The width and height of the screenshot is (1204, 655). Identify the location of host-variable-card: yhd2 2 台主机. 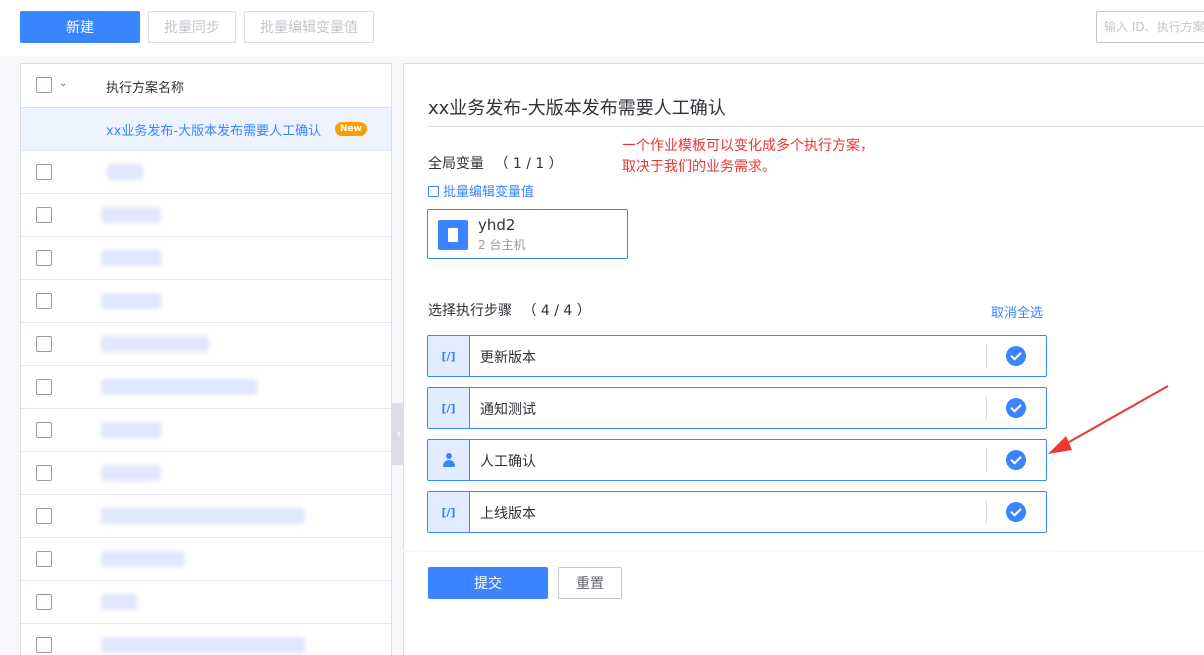
(527, 234).